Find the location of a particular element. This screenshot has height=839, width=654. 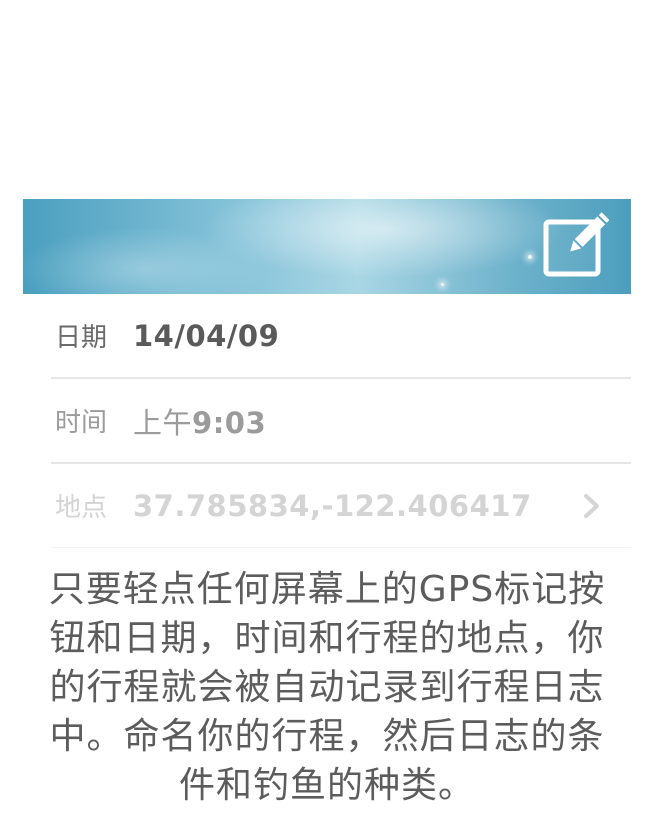

edit-button is located at coordinates (576, 245).